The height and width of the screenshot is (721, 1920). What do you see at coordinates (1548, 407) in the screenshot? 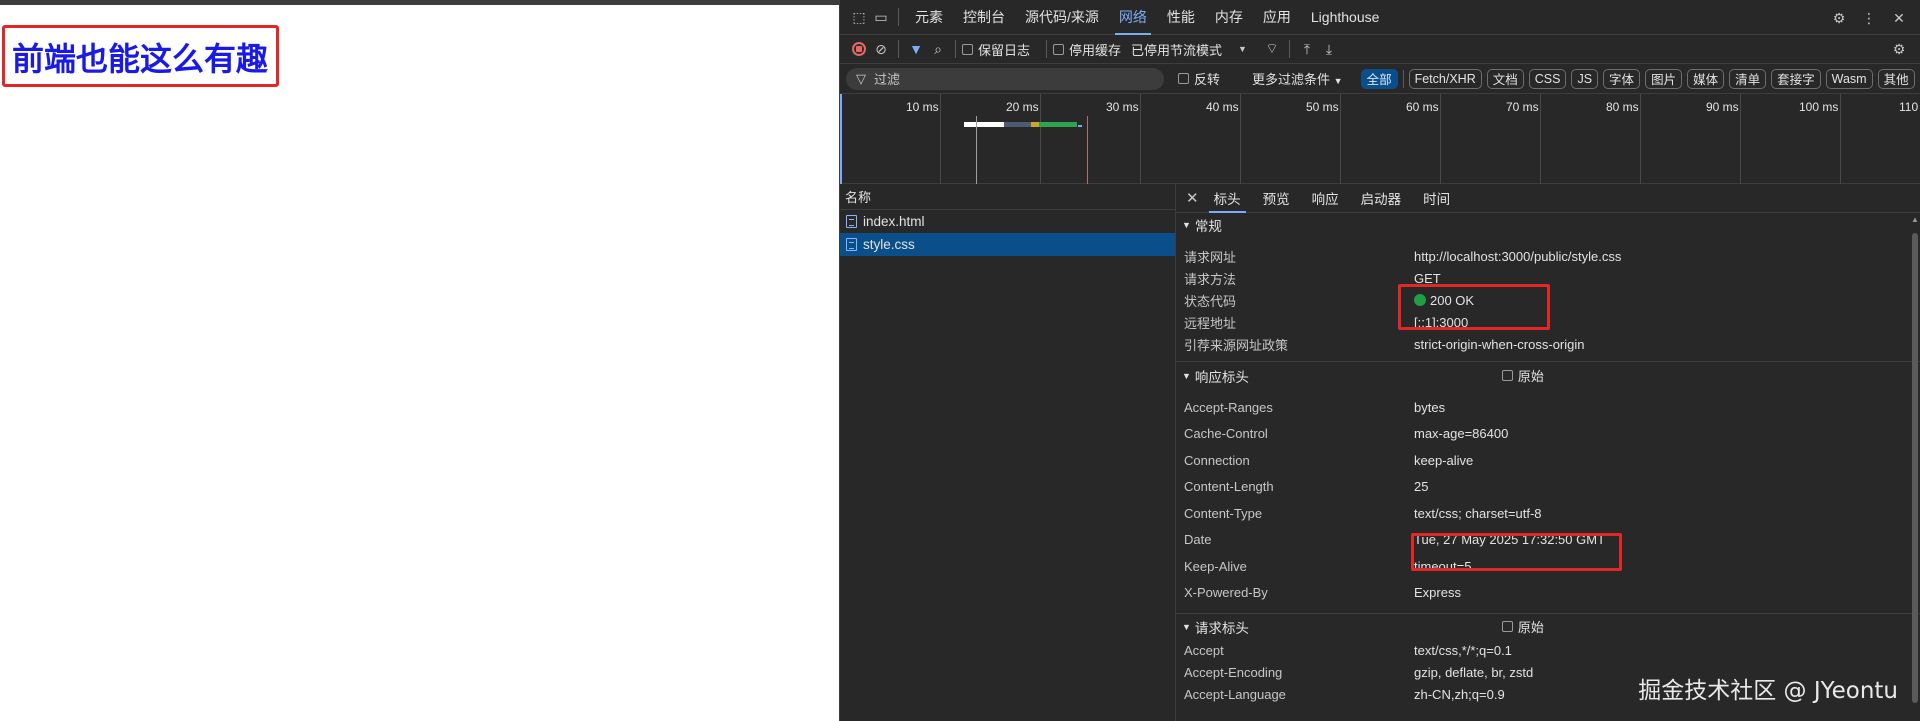
I see `header-row: Accept-Ranges bytes` at bounding box center [1548, 407].